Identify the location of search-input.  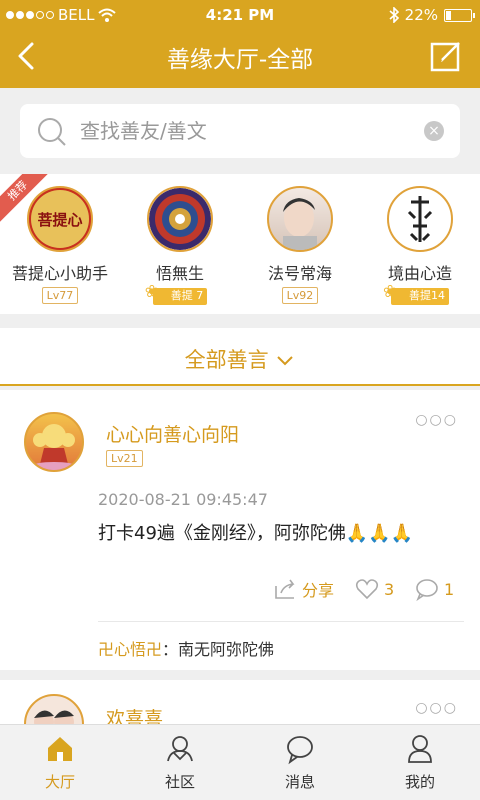
(245, 131).